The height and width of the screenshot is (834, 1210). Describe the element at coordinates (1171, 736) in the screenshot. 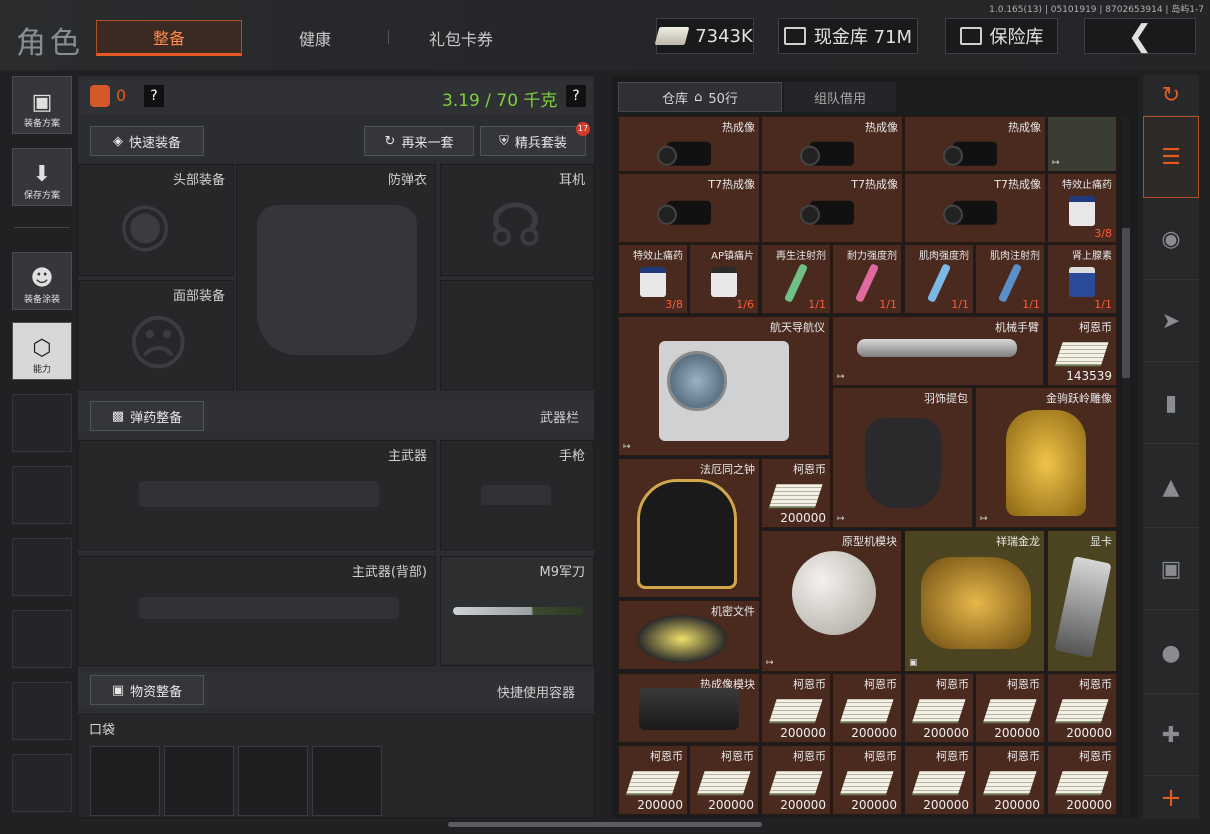

I see `medkit-icon: ✚` at that location.